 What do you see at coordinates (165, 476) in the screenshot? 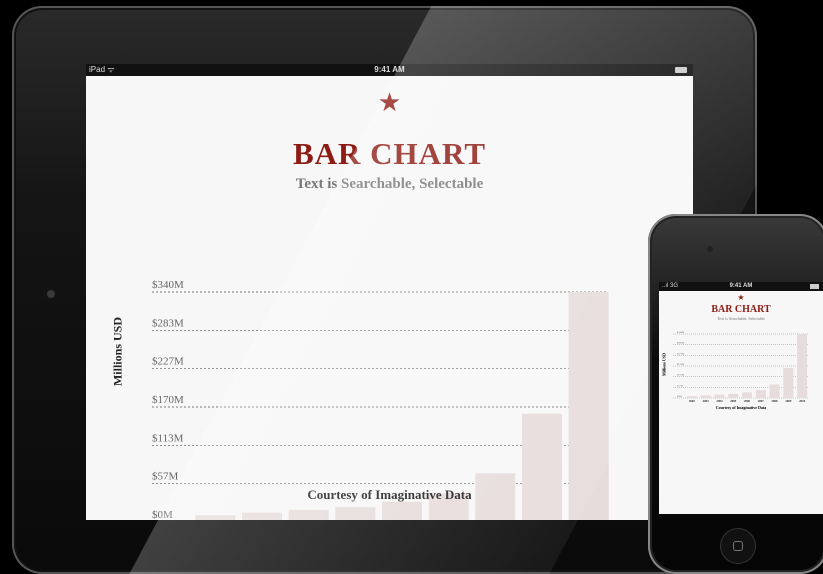
I see `y-tick-label: $57M` at bounding box center [165, 476].